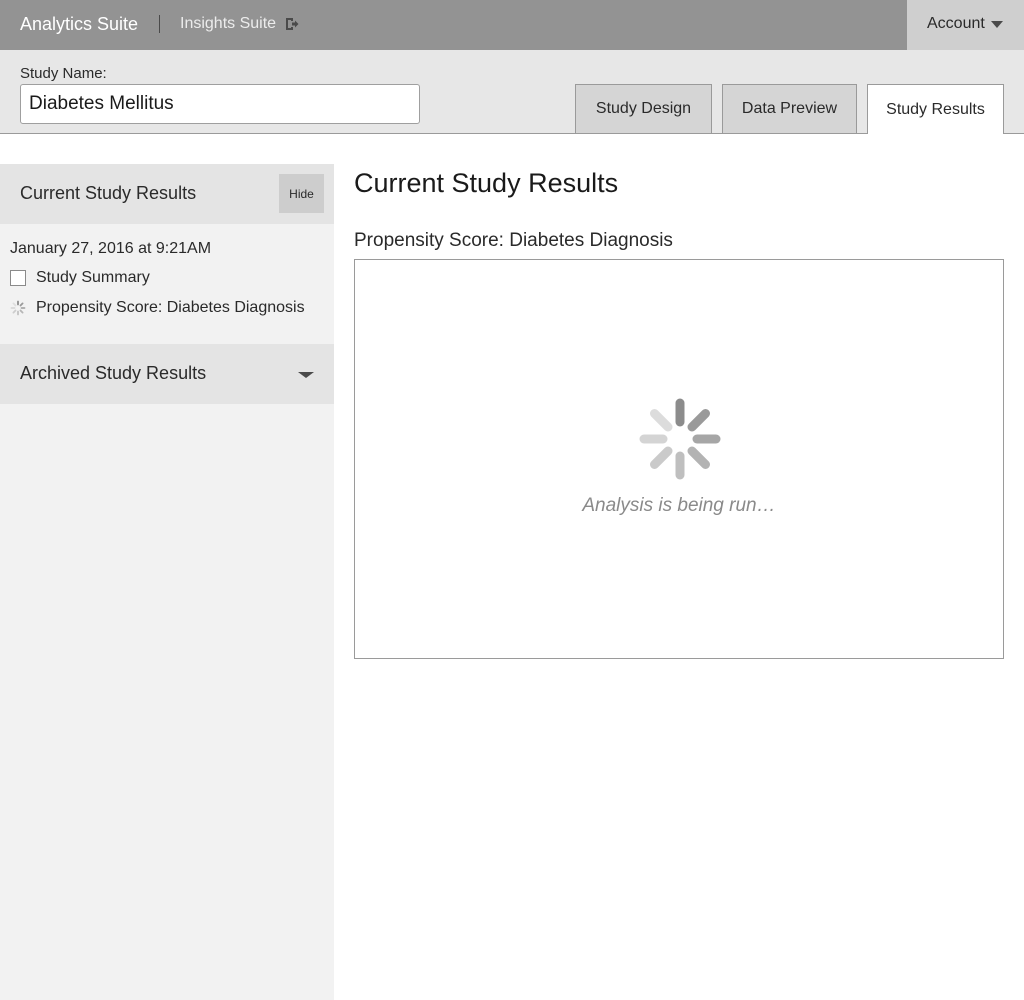  What do you see at coordinates (170, 307) in the screenshot?
I see `sidebar-item-label: Propensity Score: Diabetes Diagnosis` at bounding box center [170, 307].